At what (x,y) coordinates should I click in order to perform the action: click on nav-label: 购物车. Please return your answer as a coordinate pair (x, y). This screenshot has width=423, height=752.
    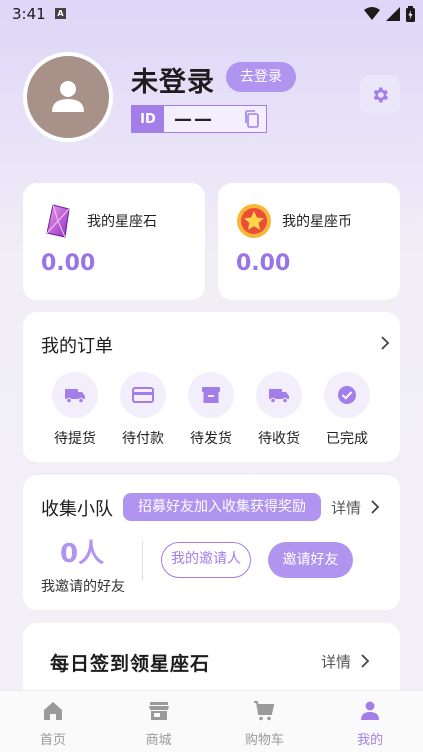
    Looking at the image, I should click on (264, 740).